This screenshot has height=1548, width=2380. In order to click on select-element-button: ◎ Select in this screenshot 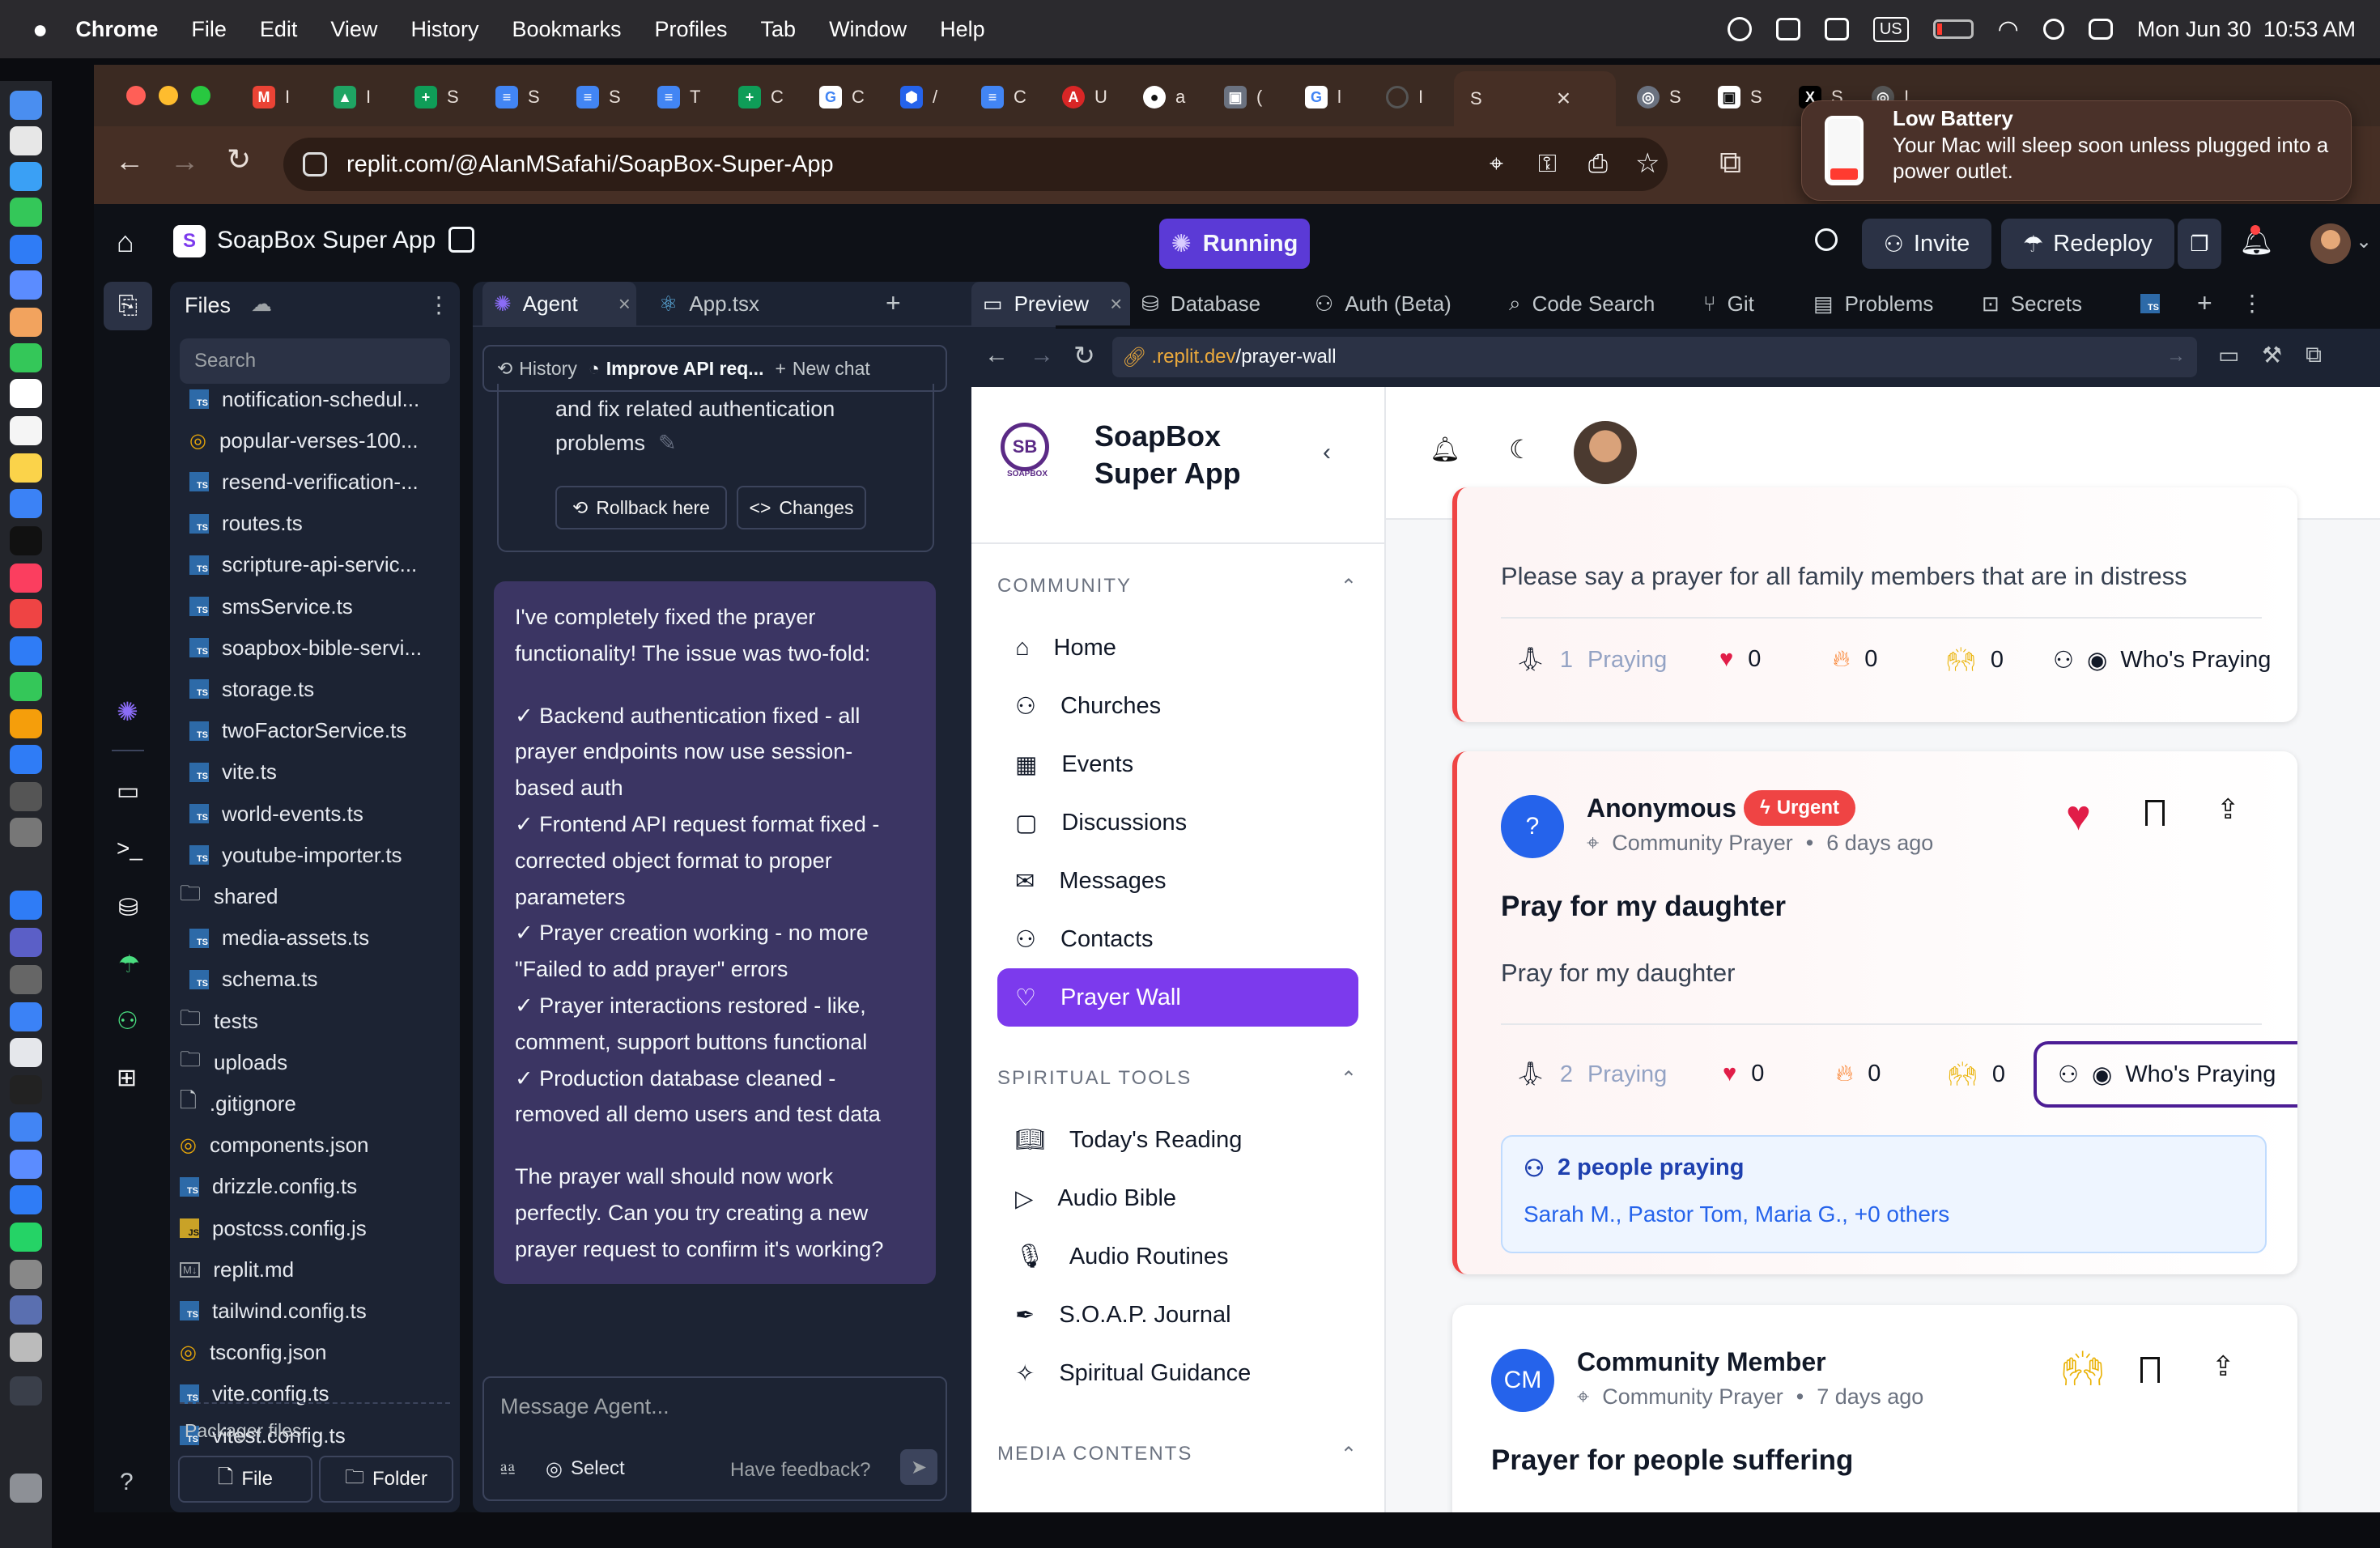, I will do `click(585, 1469)`.